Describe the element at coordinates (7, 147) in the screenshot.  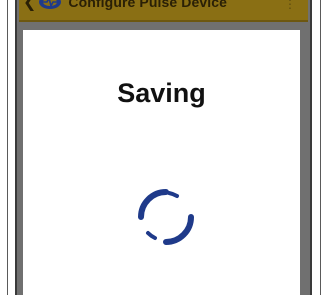
I see `left-edge-divider` at that location.